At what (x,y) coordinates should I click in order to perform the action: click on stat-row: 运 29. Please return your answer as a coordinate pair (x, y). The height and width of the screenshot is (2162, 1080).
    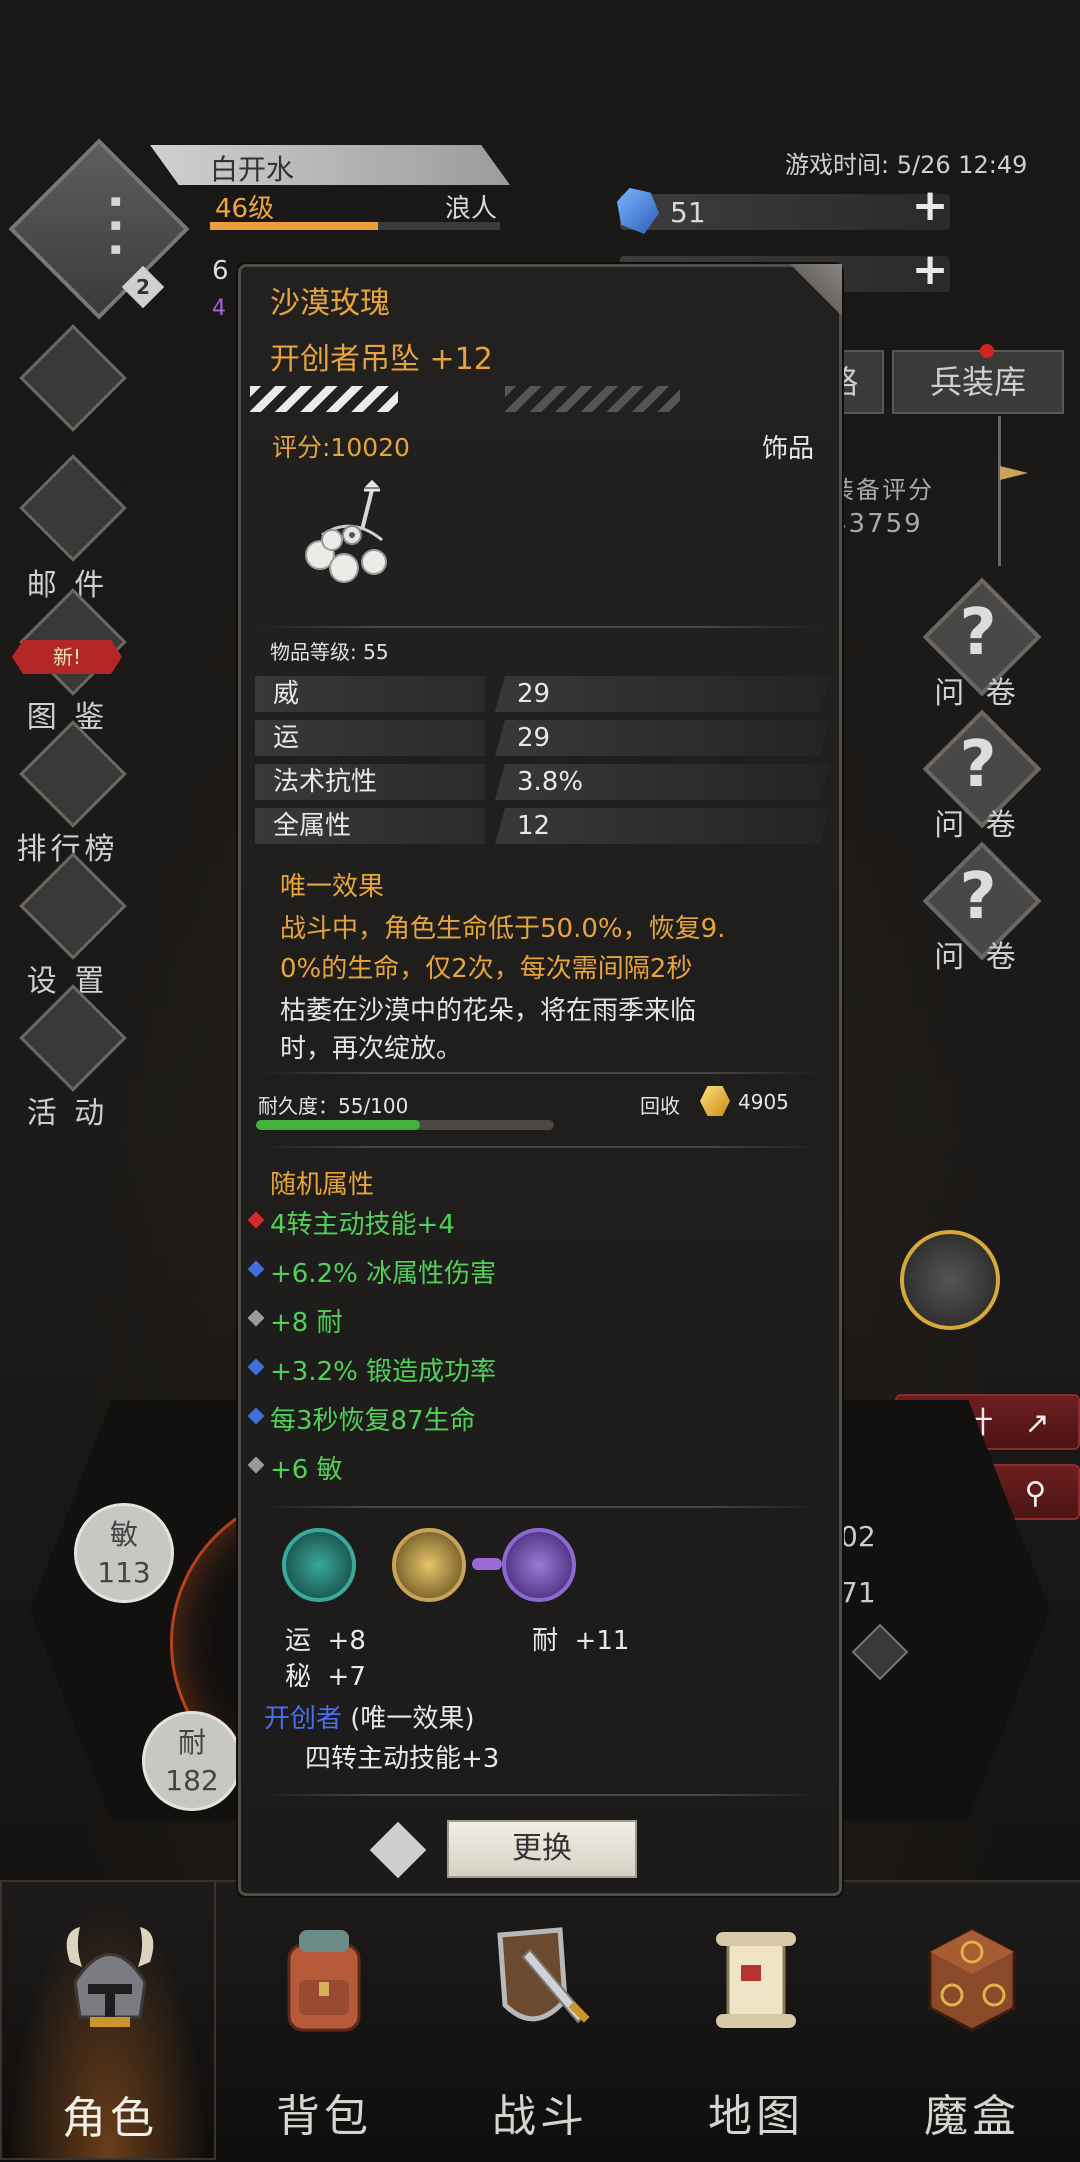
    Looking at the image, I should click on (542, 738).